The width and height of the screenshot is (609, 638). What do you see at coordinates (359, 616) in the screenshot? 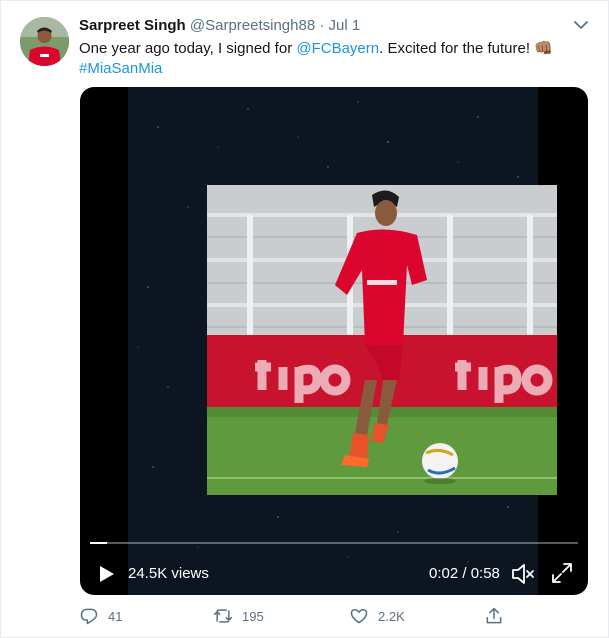
I see `heart-icon` at bounding box center [359, 616].